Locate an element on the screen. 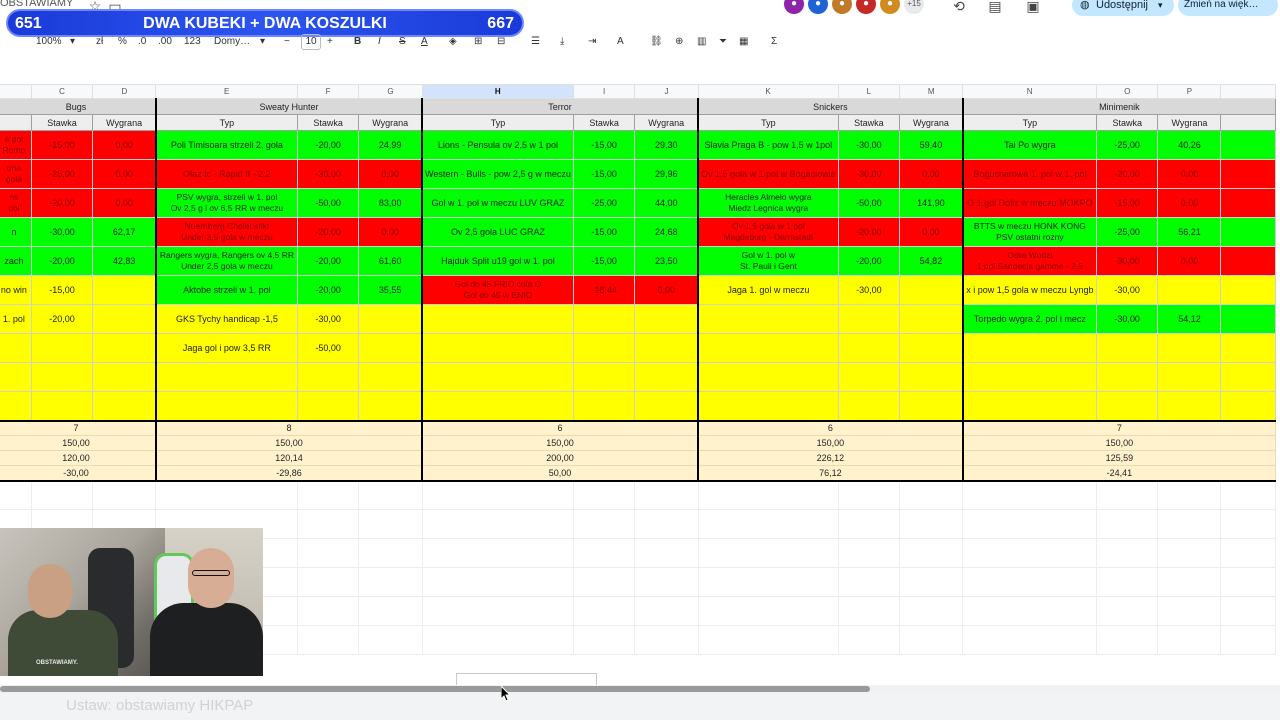 The width and height of the screenshot is (1280, 720). bet-type-cell: zach is located at coordinates (16, 261).